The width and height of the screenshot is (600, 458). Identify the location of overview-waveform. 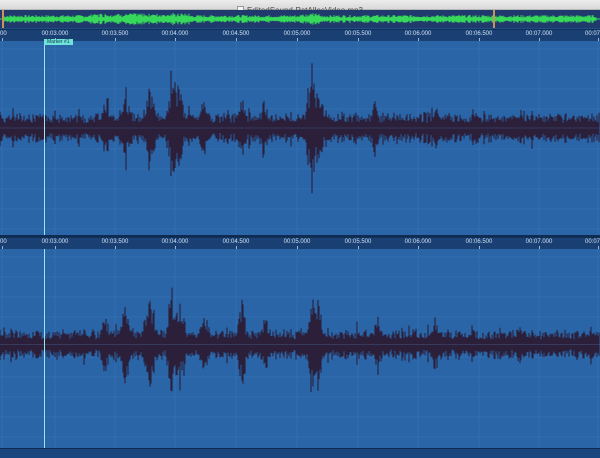
(300, 19).